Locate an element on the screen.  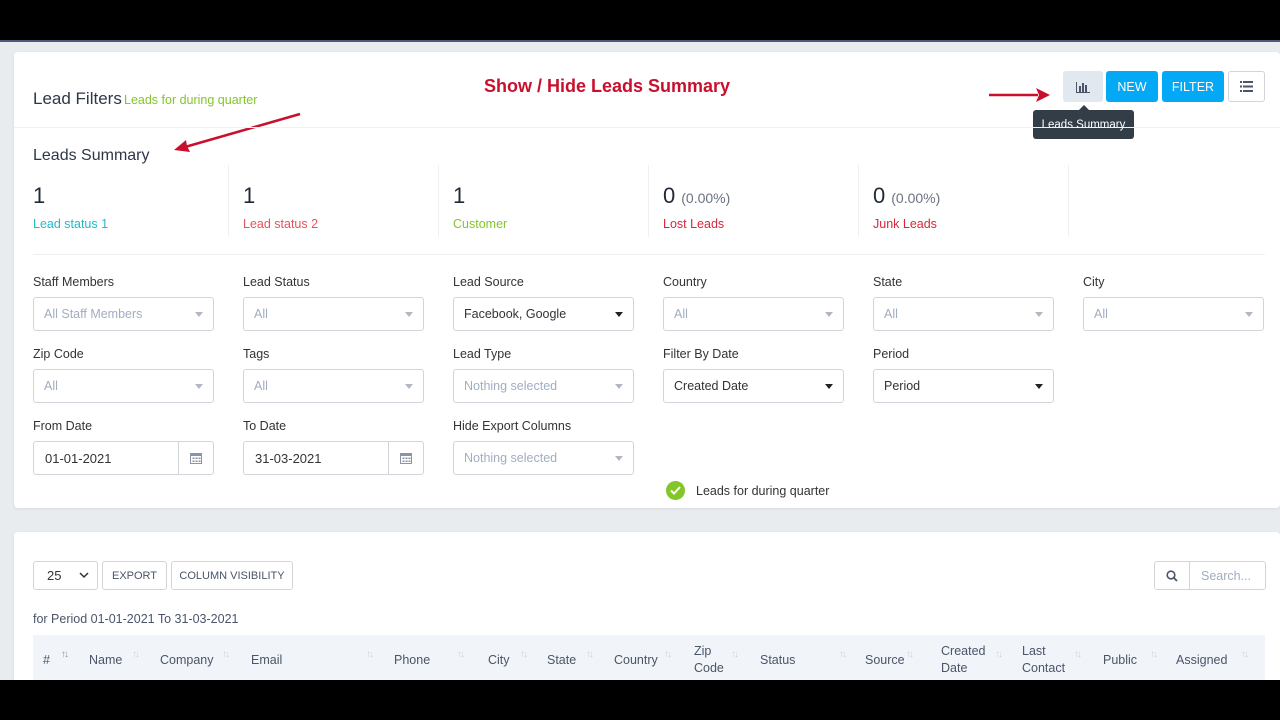
column-visibility-button: COLUMN VISIBILITY is located at coordinates (232, 575).